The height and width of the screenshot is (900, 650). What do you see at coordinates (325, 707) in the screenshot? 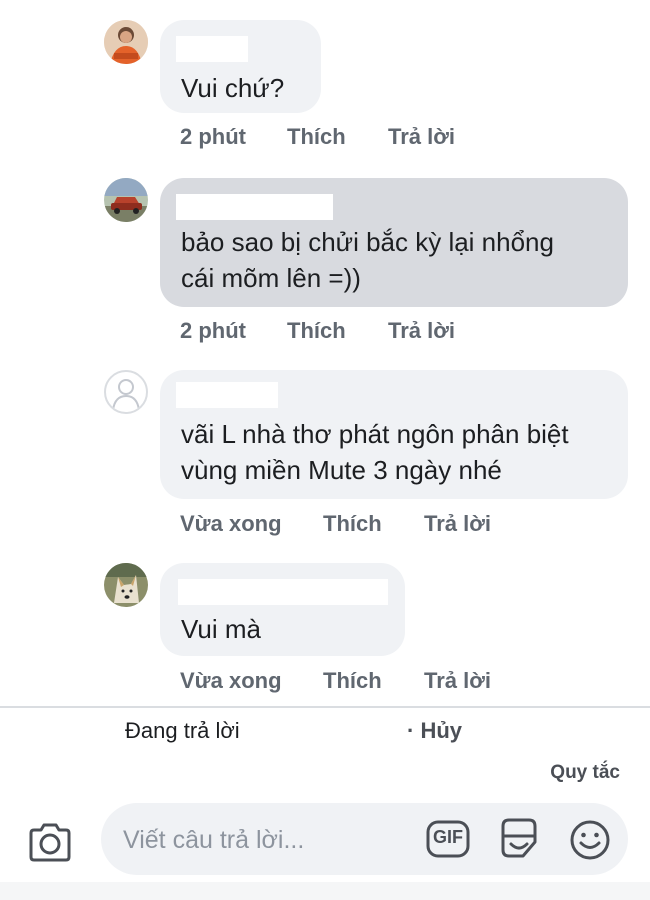
I see `divider` at bounding box center [325, 707].